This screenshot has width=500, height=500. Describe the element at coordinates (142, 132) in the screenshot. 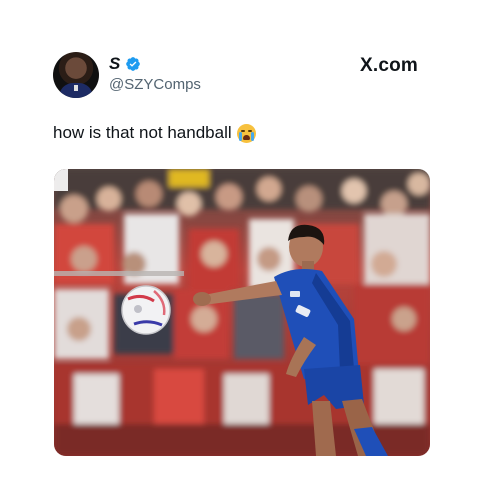

I see `tweet-text: how is that not handball` at that location.